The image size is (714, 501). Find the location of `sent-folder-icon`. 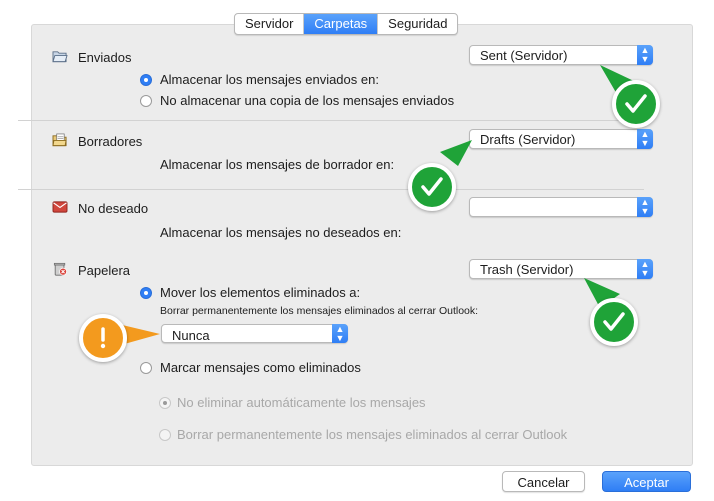

sent-folder-icon is located at coordinates (60, 57).